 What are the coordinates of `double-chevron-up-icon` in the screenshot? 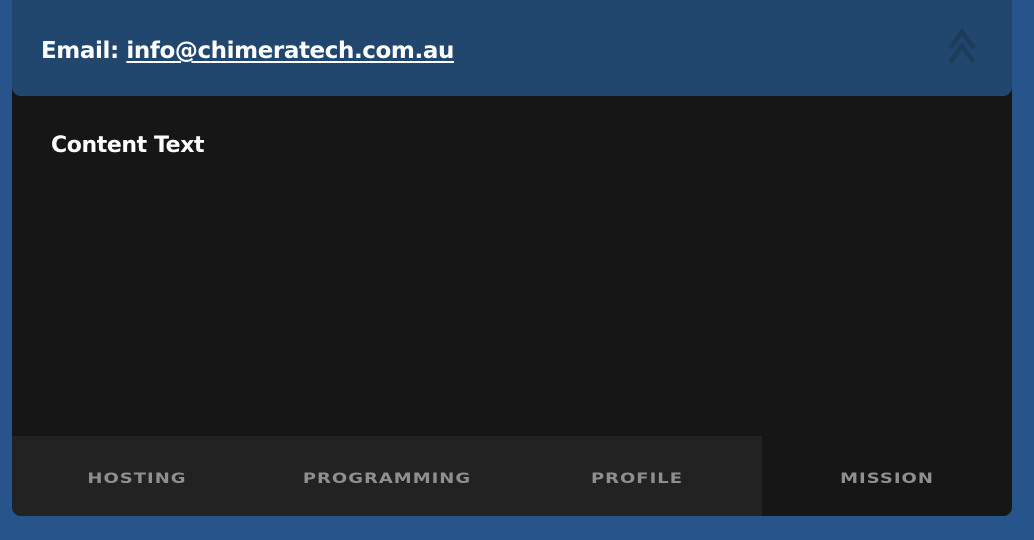 It's located at (962, 45).